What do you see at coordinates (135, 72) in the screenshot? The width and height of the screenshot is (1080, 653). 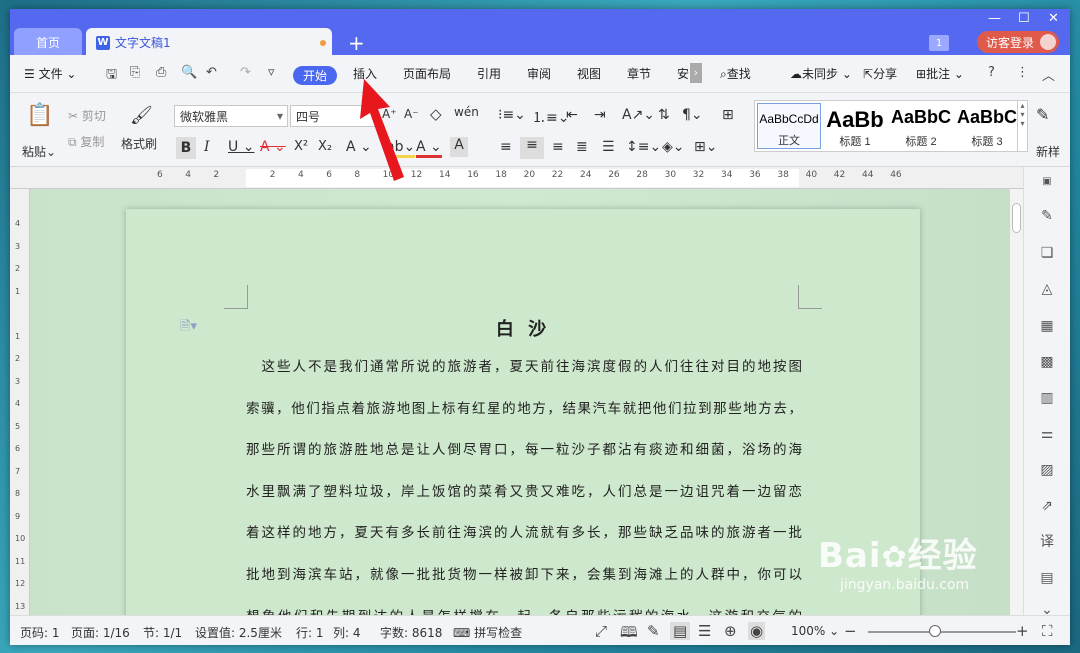 I see `export-icon: ⎘` at bounding box center [135, 72].